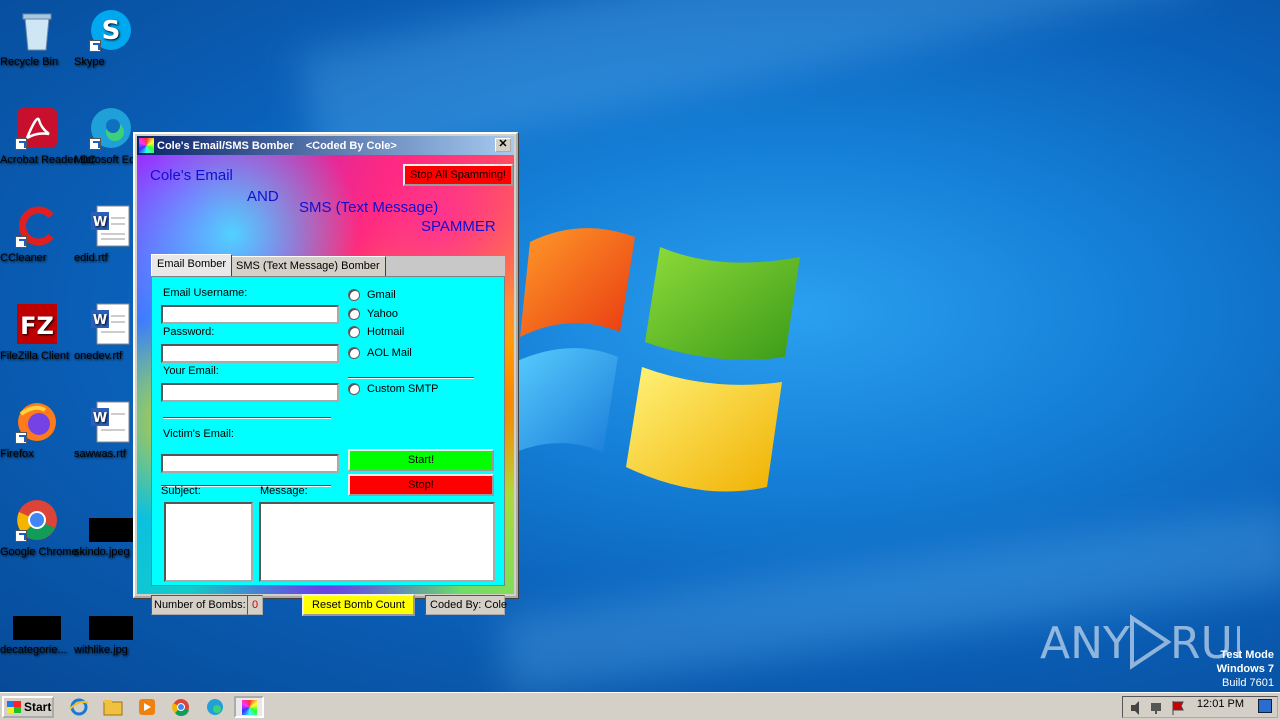 The width and height of the screenshot is (1280, 720). Describe the element at coordinates (1265, 706) in the screenshot. I see `show-desktop-icon` at that location.